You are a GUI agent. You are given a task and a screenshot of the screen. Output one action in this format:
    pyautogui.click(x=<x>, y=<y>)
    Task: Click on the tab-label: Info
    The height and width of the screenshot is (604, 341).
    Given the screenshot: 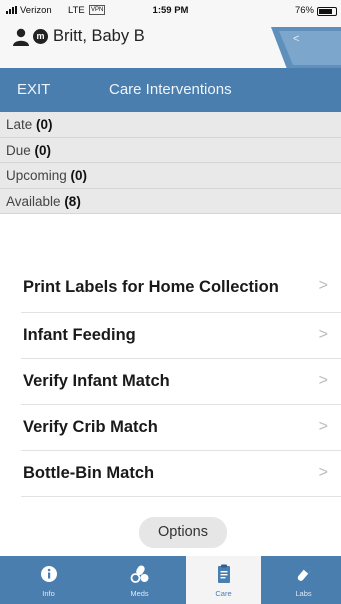 What is the action you would take?
    pyautogui.click(x=48, y=593)
    